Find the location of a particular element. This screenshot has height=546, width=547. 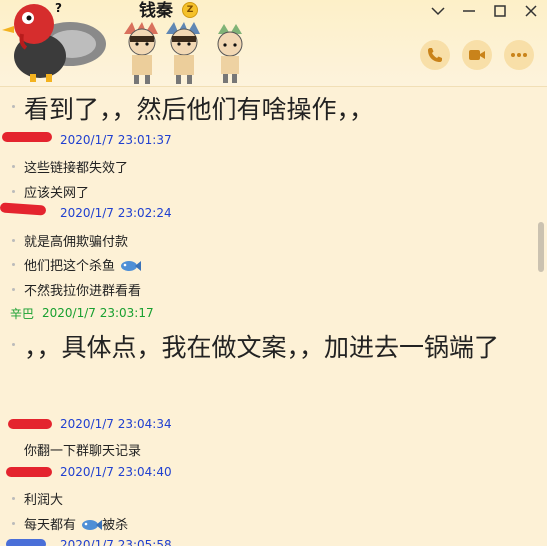

message-timestamp: 2020/1/7 23:04:34 is located at coordinates (116, 424).